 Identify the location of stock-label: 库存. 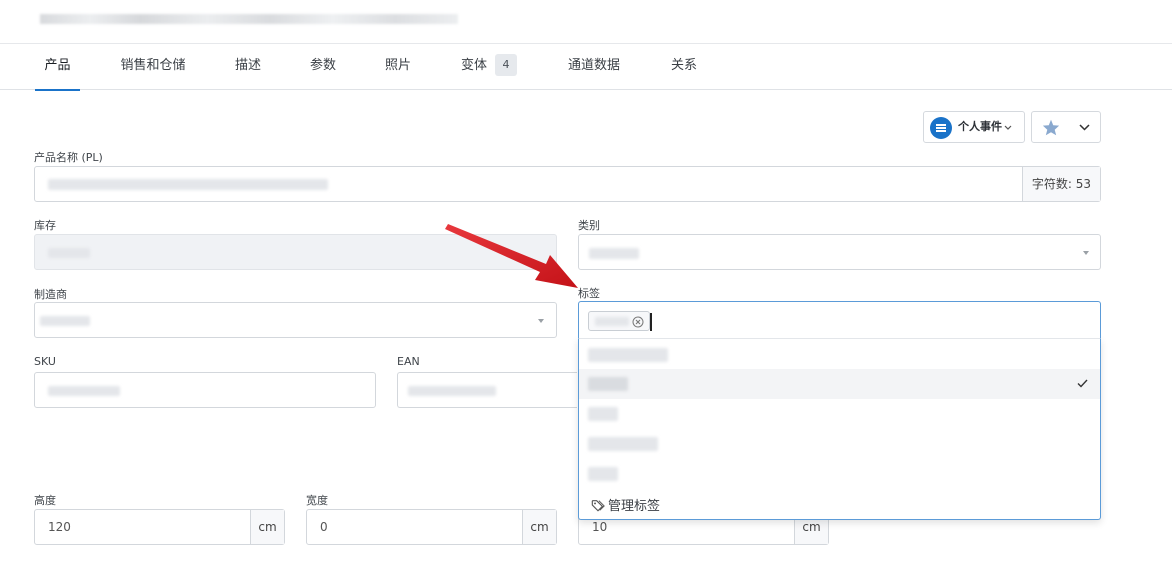
(45, 225).